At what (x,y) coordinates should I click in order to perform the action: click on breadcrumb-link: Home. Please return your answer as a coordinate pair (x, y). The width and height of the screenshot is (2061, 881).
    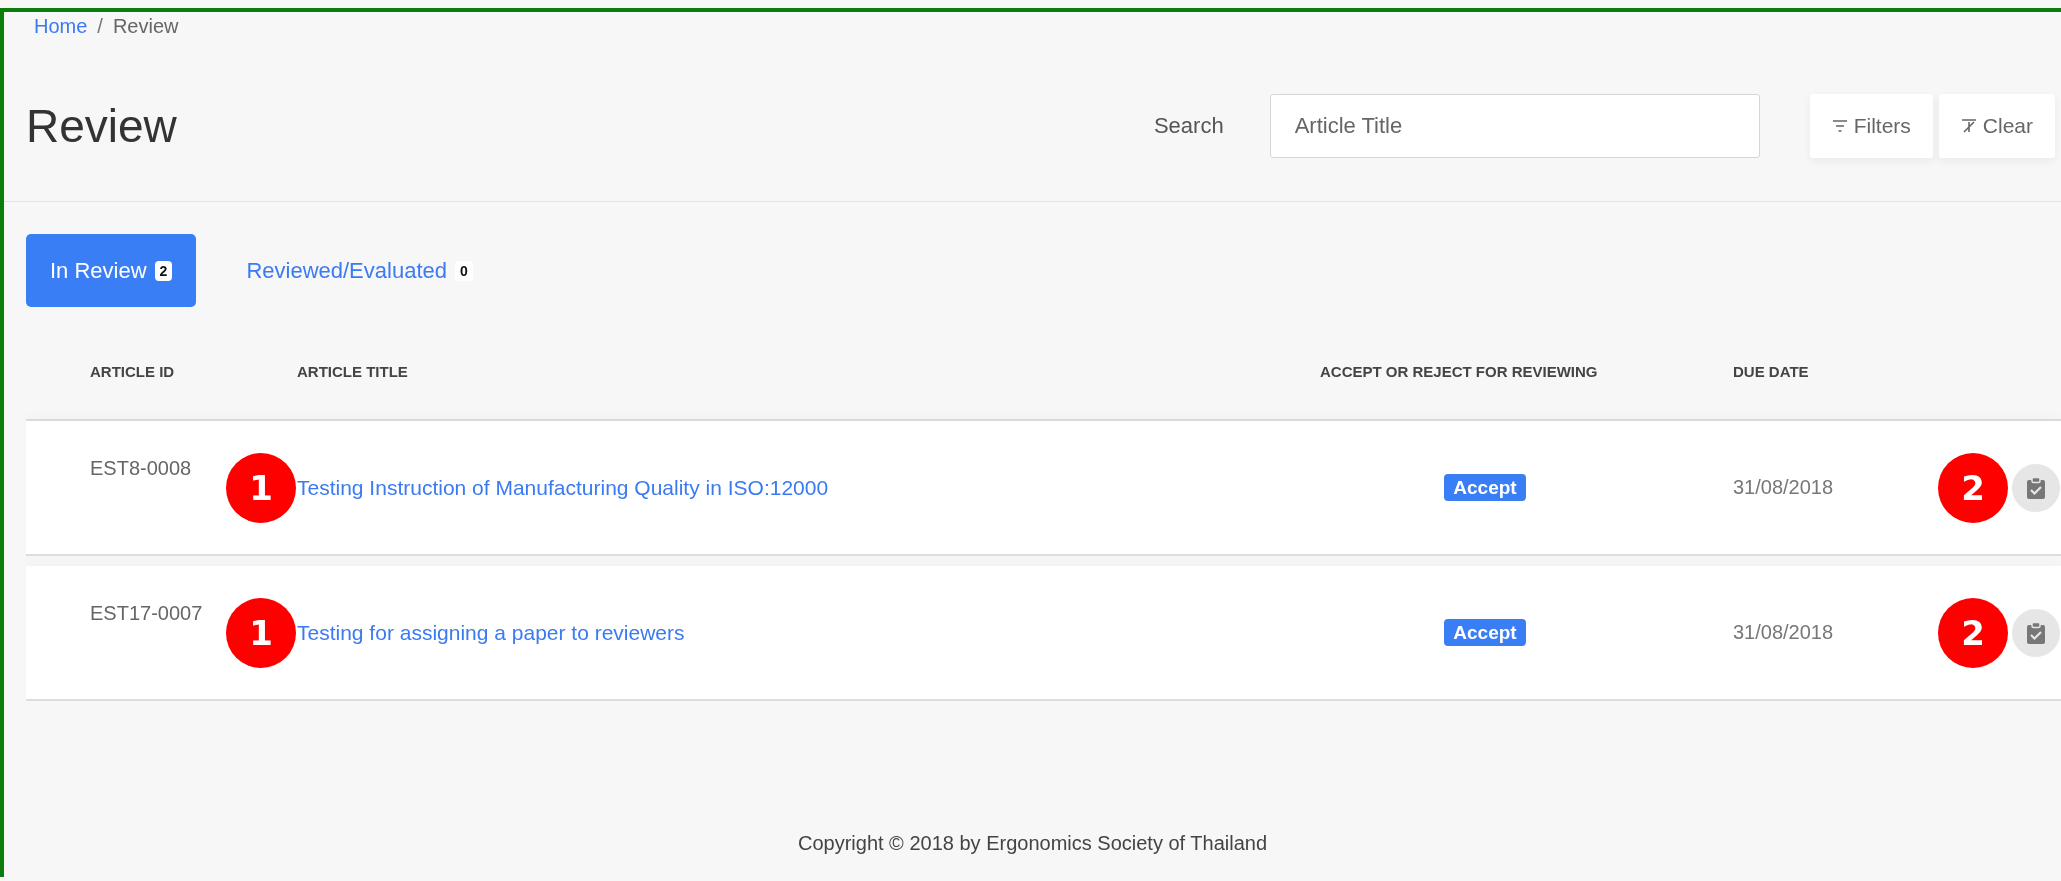
    Looking at the image, I should click on (61, 33).